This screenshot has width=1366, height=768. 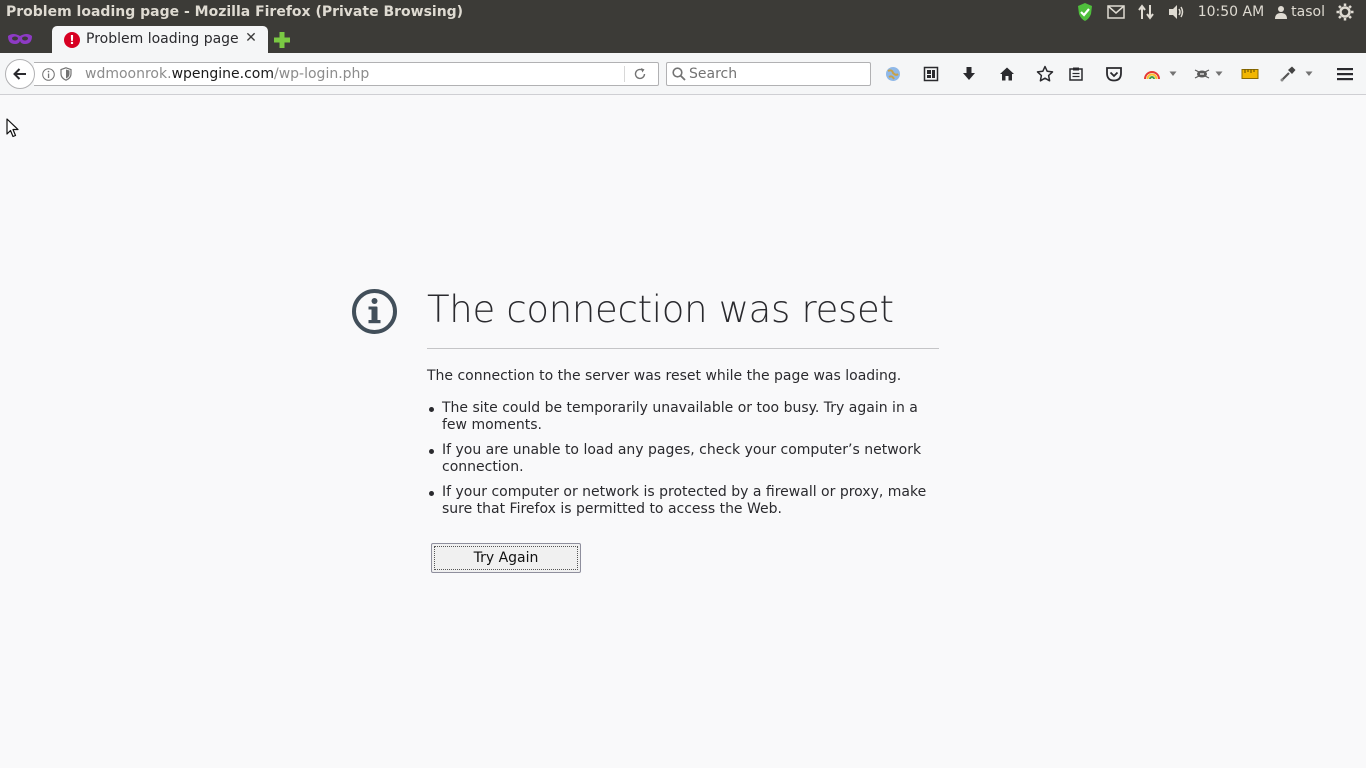 I want to click on bookmark-star-icon, so click(x=1045, y=74).